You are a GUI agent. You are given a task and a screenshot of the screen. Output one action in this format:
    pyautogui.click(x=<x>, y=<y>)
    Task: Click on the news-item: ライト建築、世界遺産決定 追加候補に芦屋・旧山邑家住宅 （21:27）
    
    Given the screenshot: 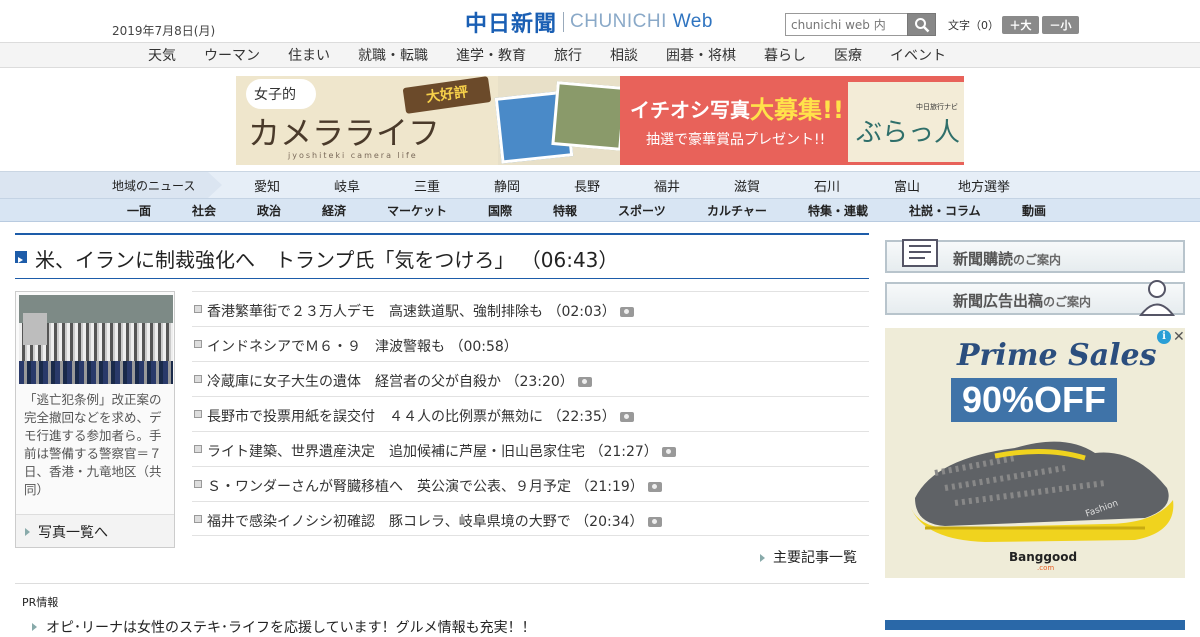 What is the action you would take?
    pyautogui.click(x=530, y=448)
    